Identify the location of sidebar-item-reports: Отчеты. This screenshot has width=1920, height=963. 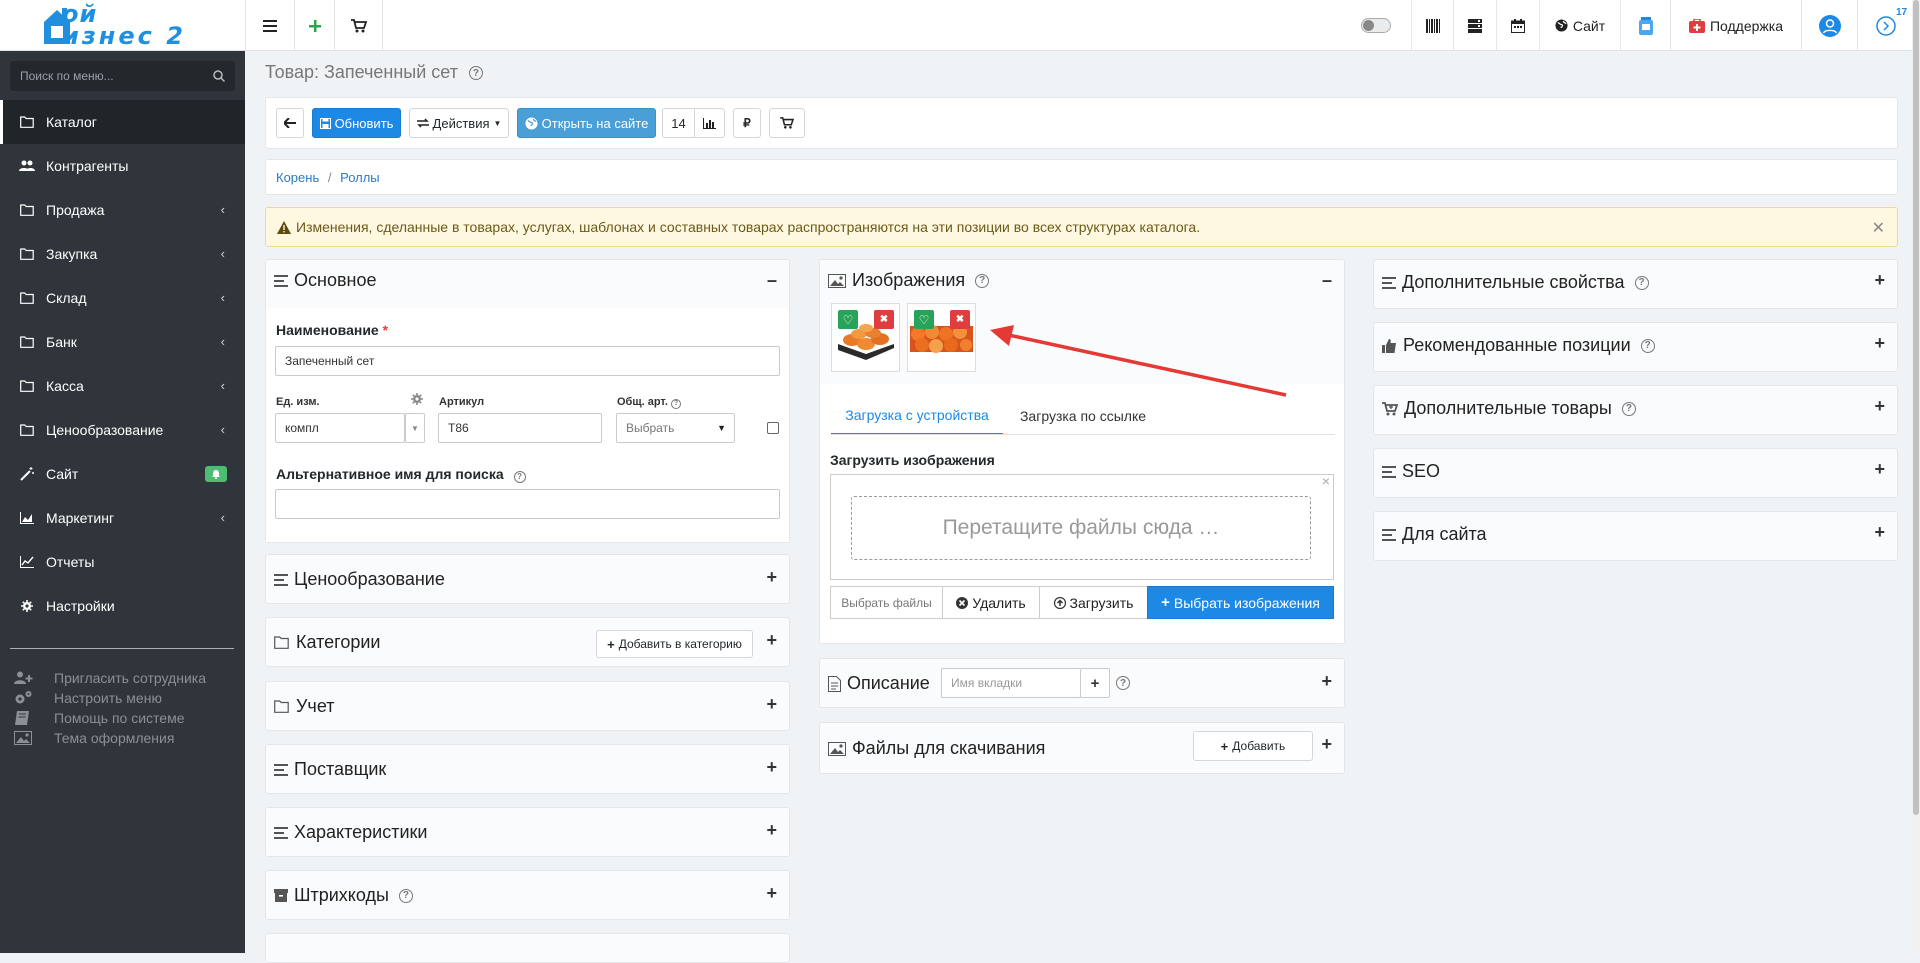
(122, 562).